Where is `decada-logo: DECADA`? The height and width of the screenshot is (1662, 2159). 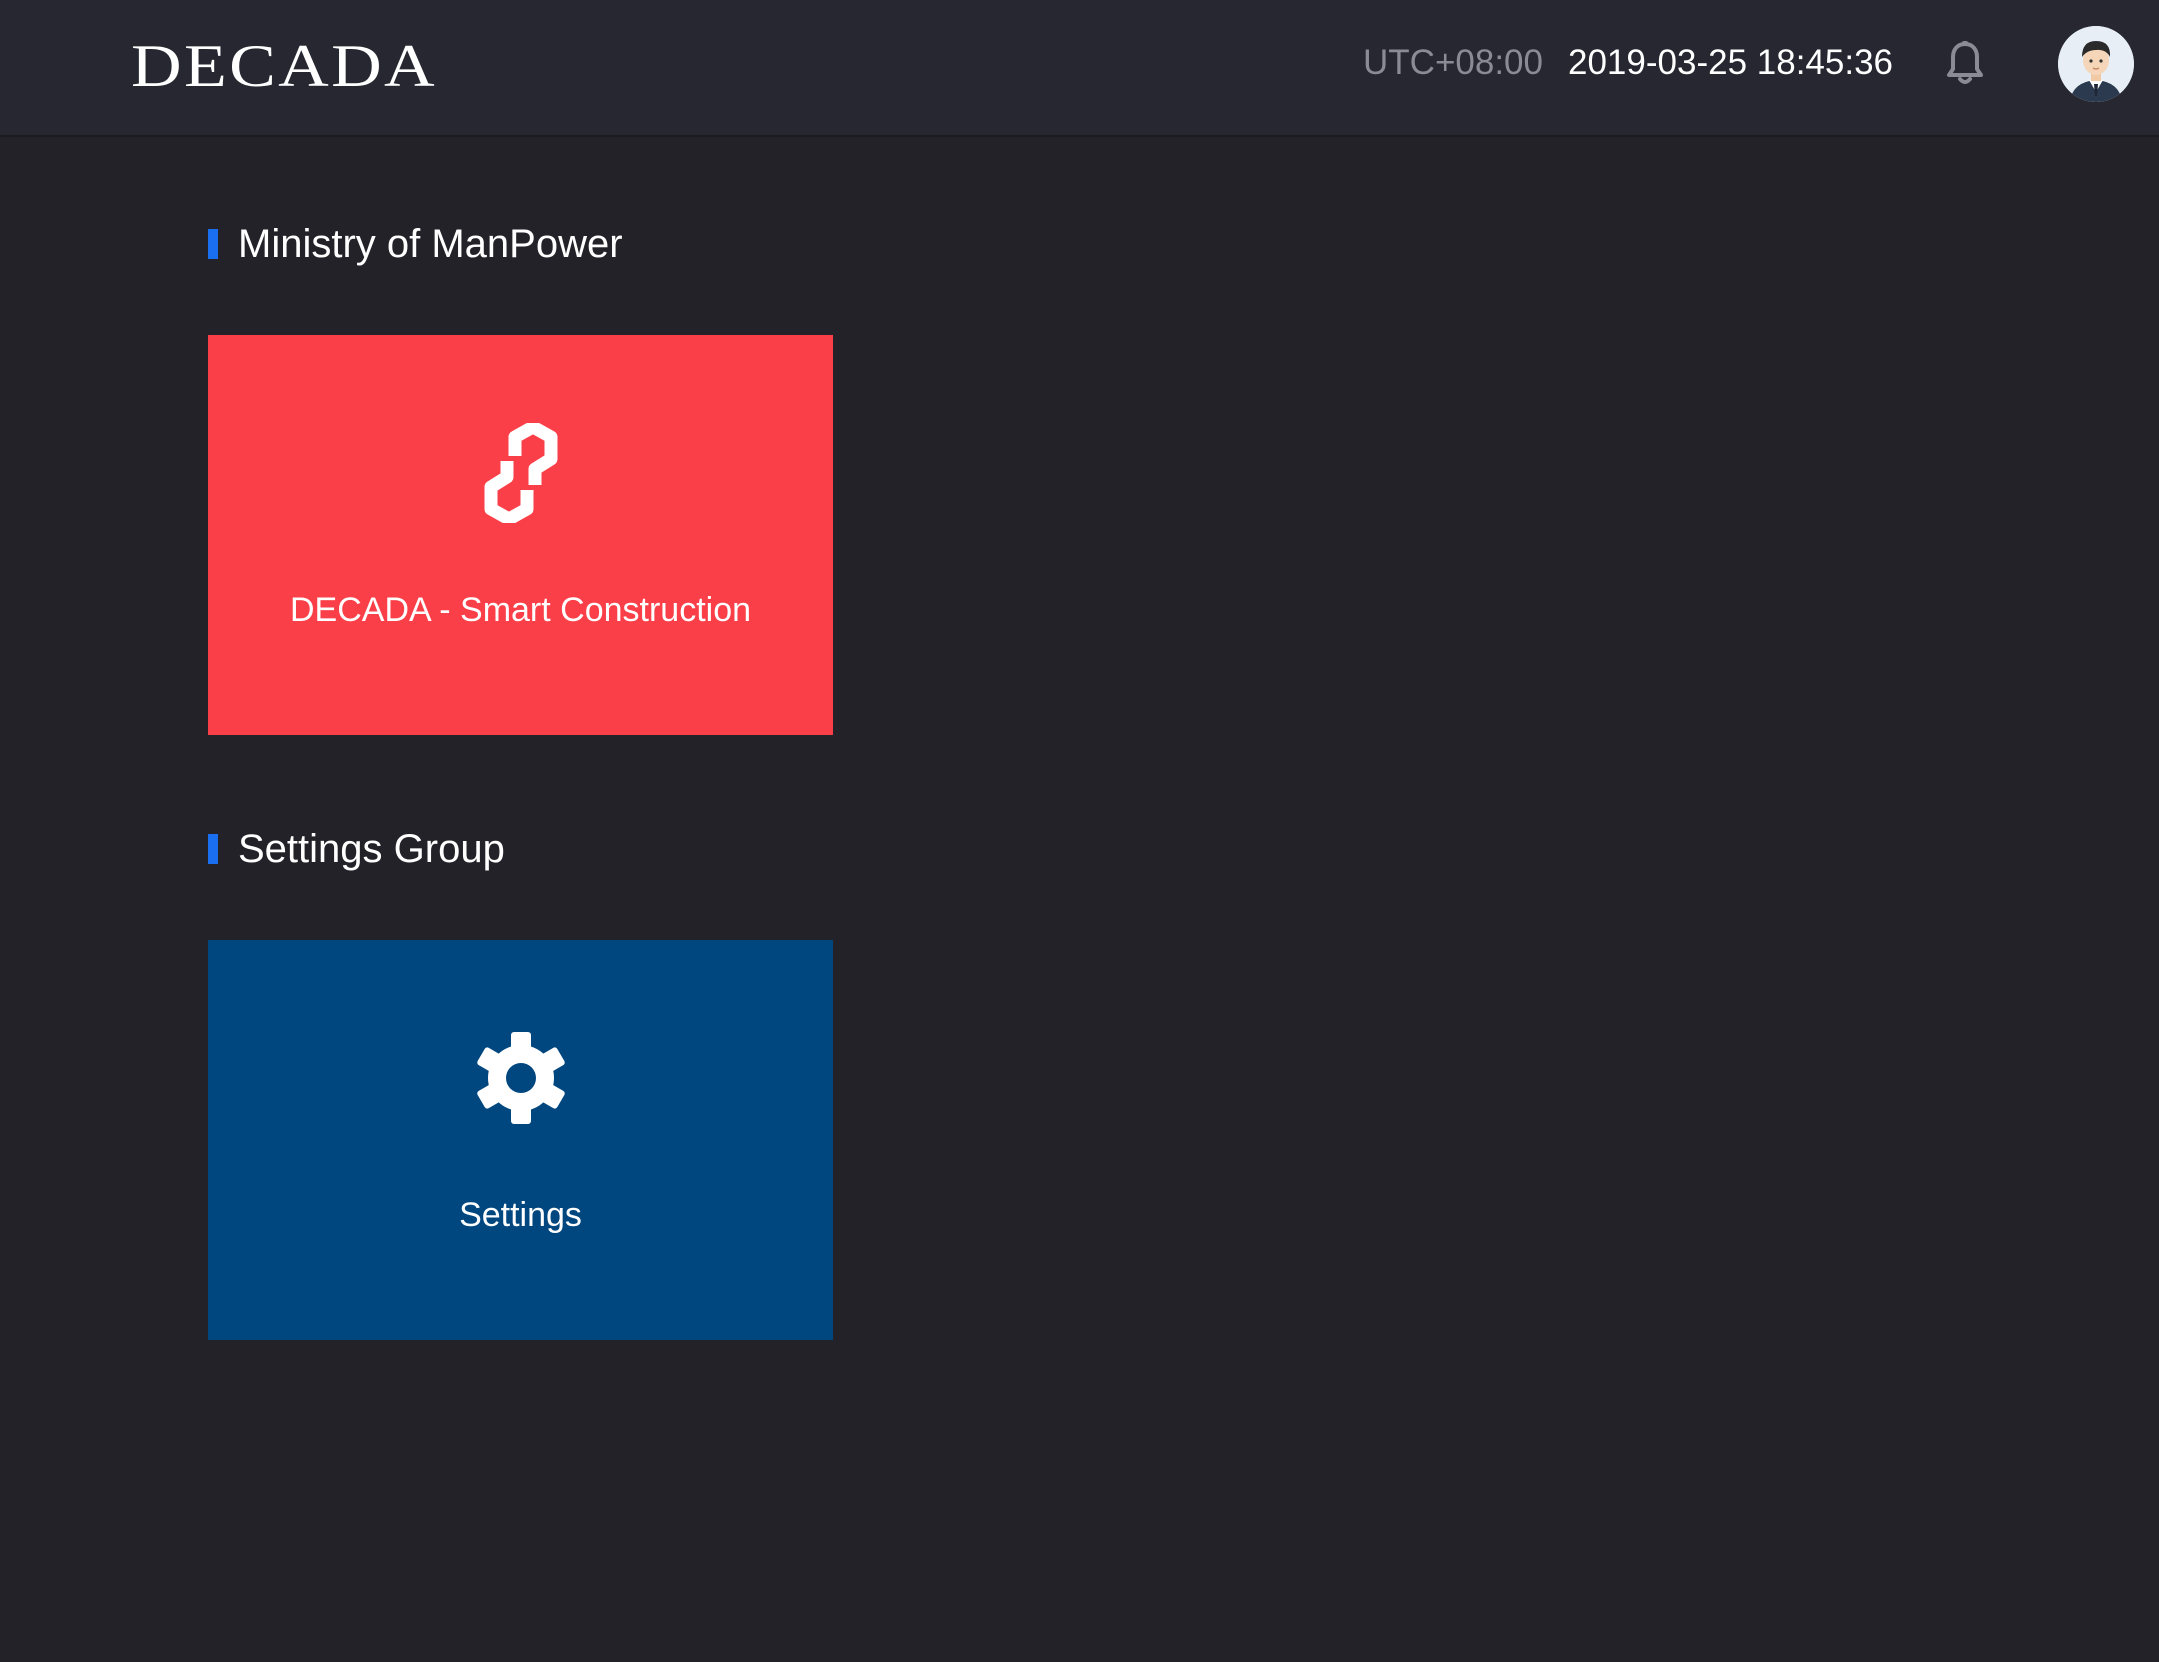 decada-logo: DECADA is located at coordinates (284, 62).